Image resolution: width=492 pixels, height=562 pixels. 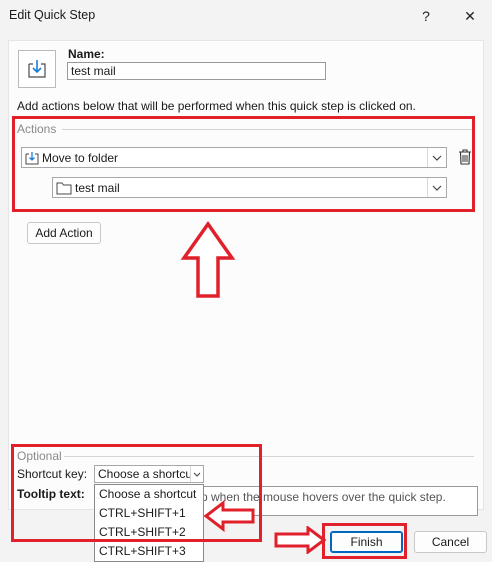 I want to click on add-action-label: Add Action, so click(x=64, y=233).